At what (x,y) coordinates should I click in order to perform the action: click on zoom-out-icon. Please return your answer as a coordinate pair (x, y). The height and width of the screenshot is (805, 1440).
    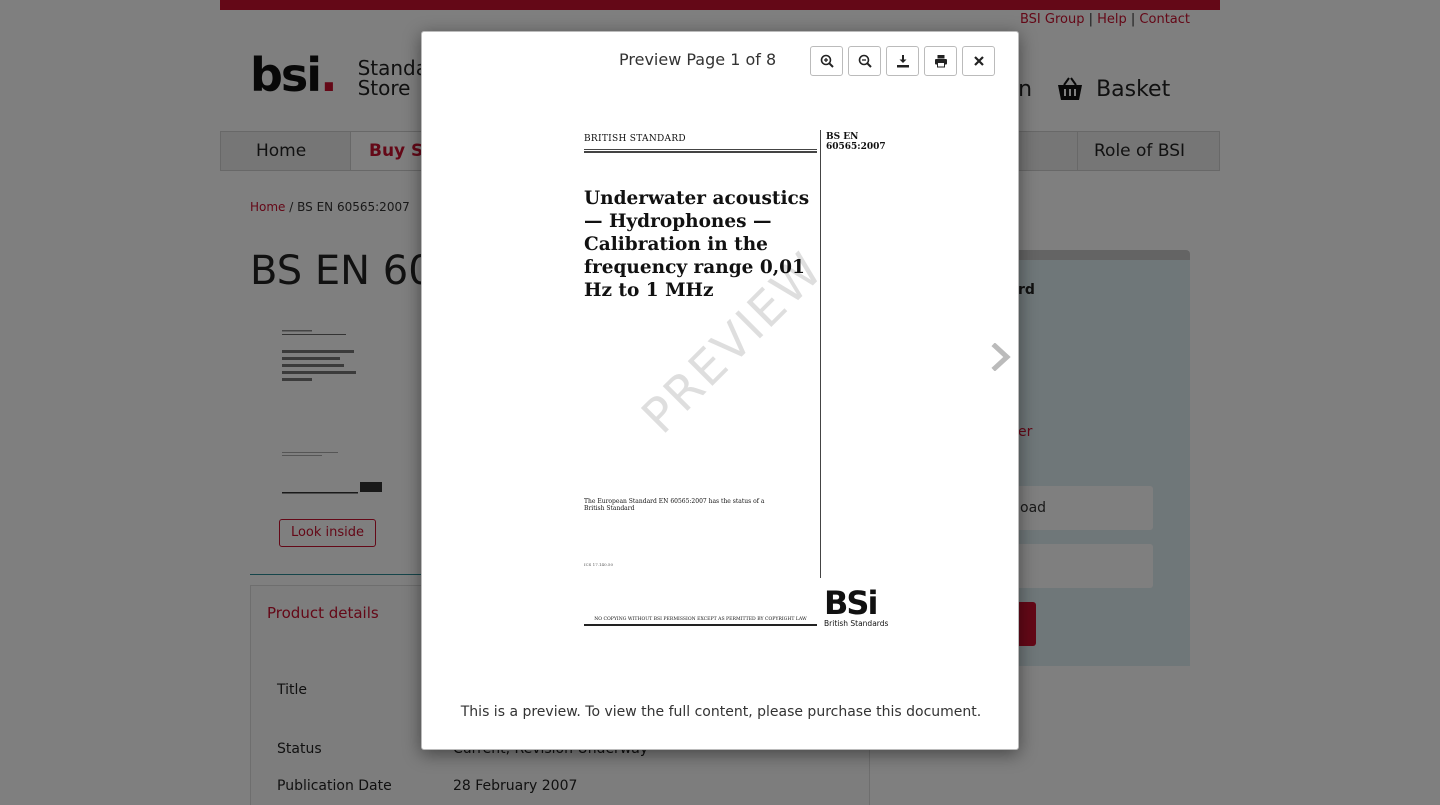
    Looking at the image, I should click on (865, 61).